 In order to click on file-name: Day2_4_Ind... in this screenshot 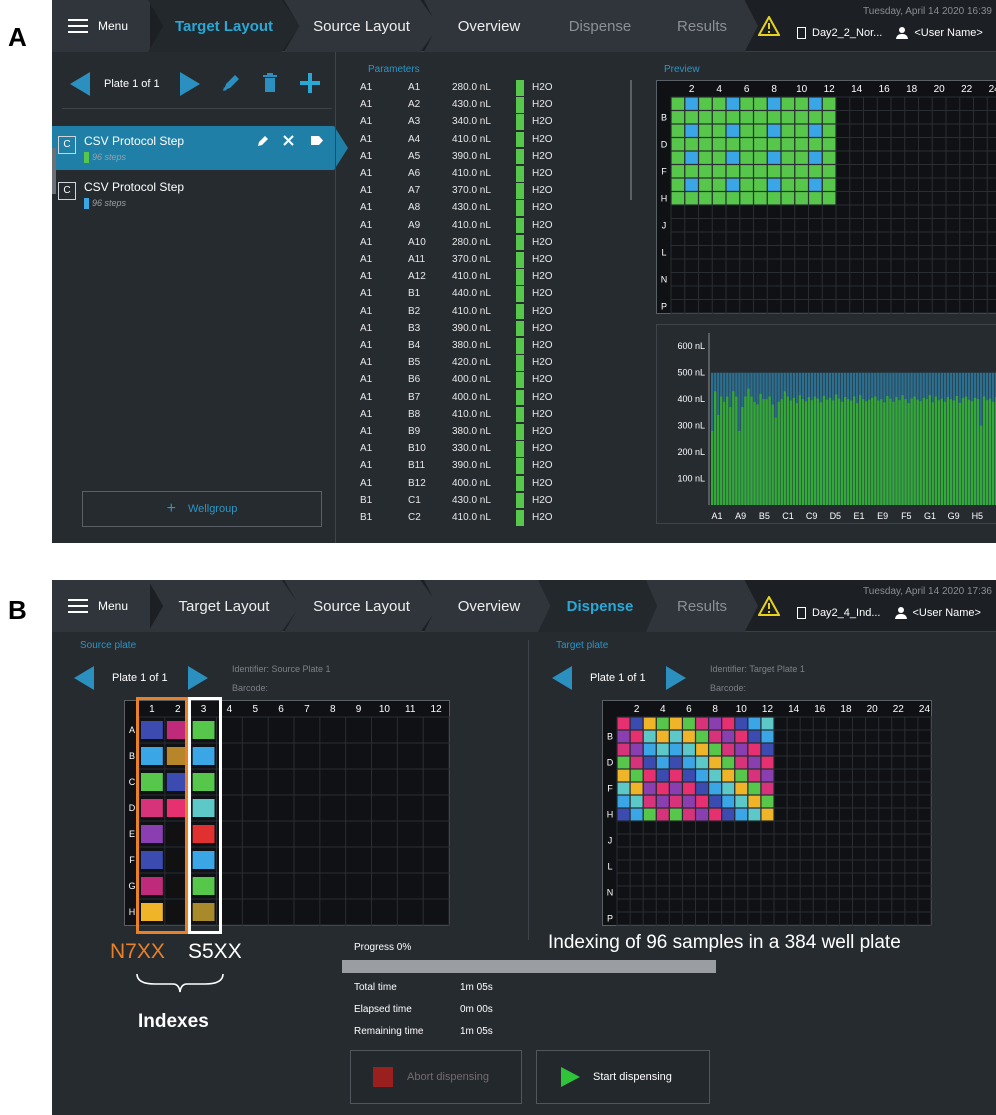, I will do `click(846, 613)`.